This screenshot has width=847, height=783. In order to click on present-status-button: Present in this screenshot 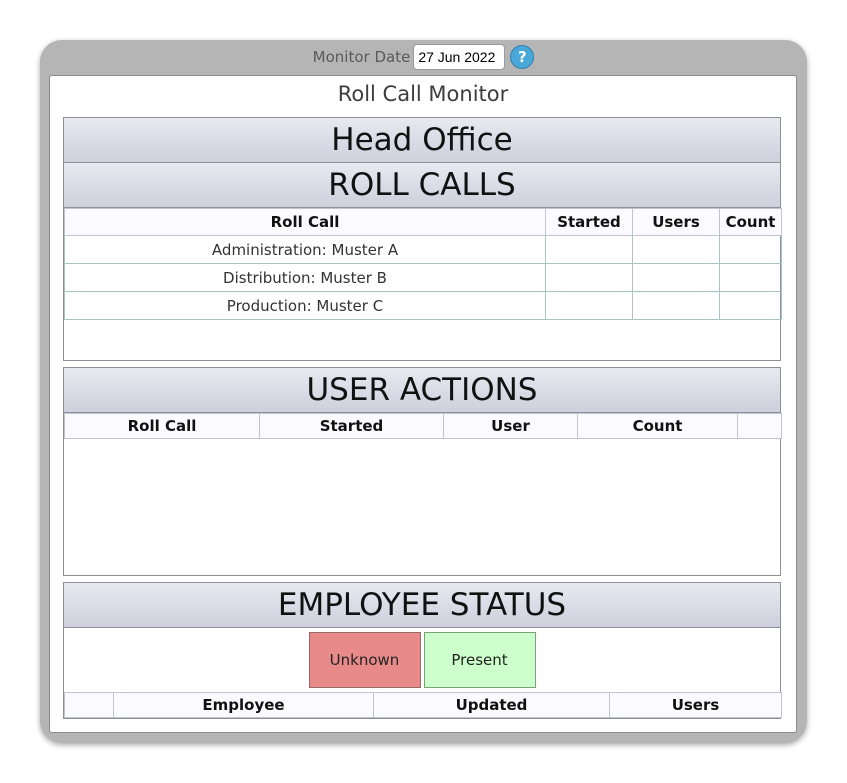, I will do `click(479, 660)`.